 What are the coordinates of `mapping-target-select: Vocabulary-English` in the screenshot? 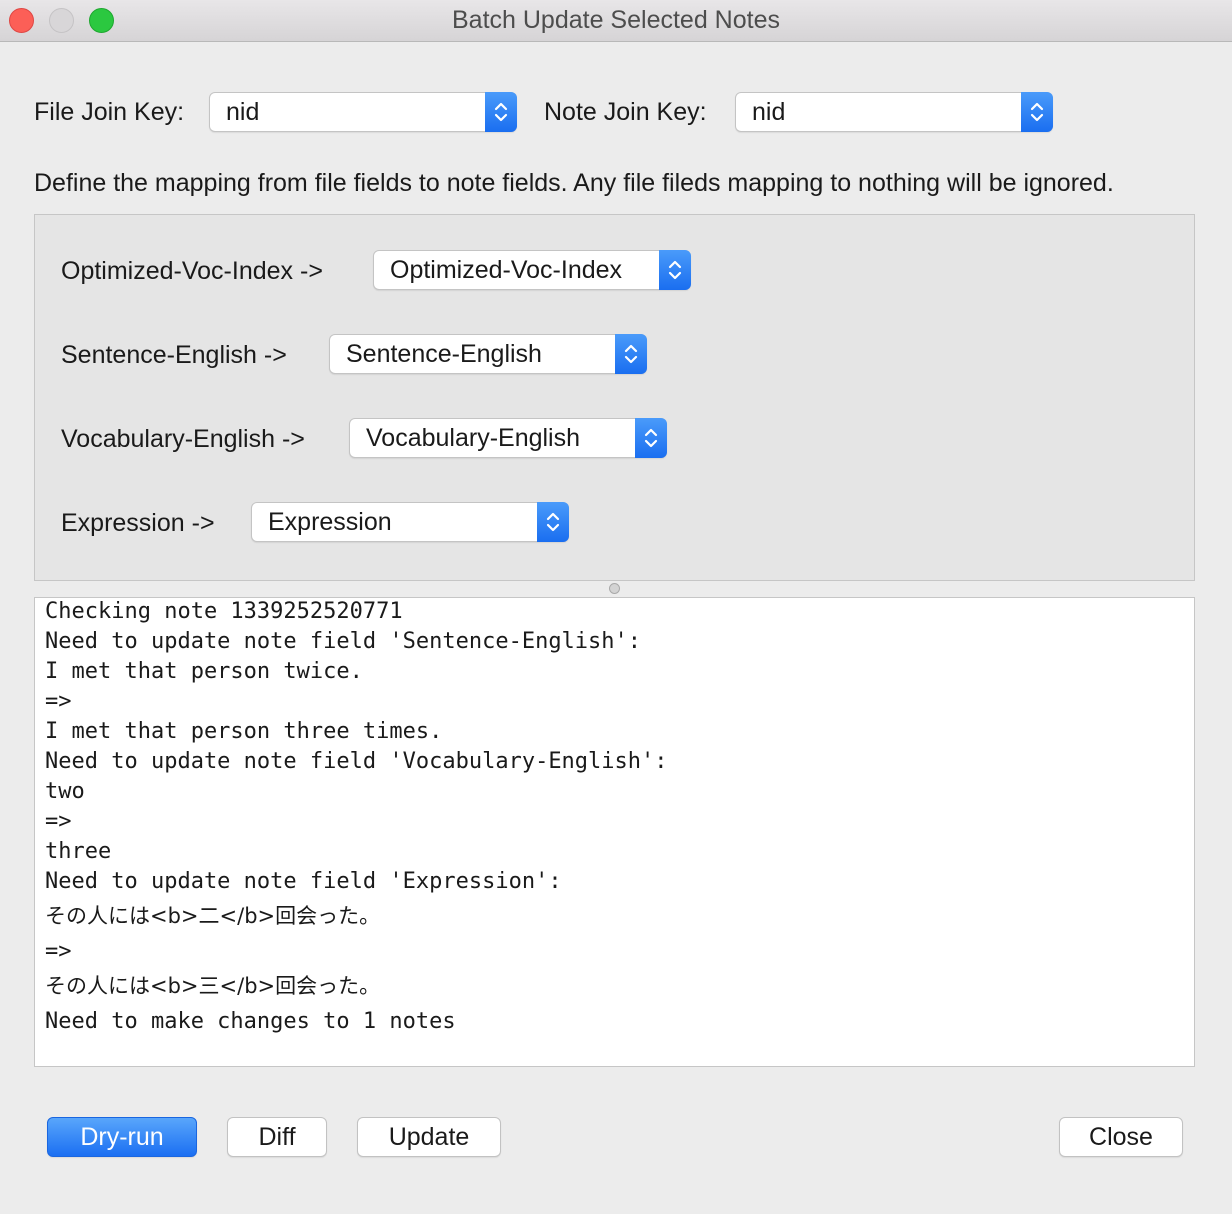 It's located at (508, 438).